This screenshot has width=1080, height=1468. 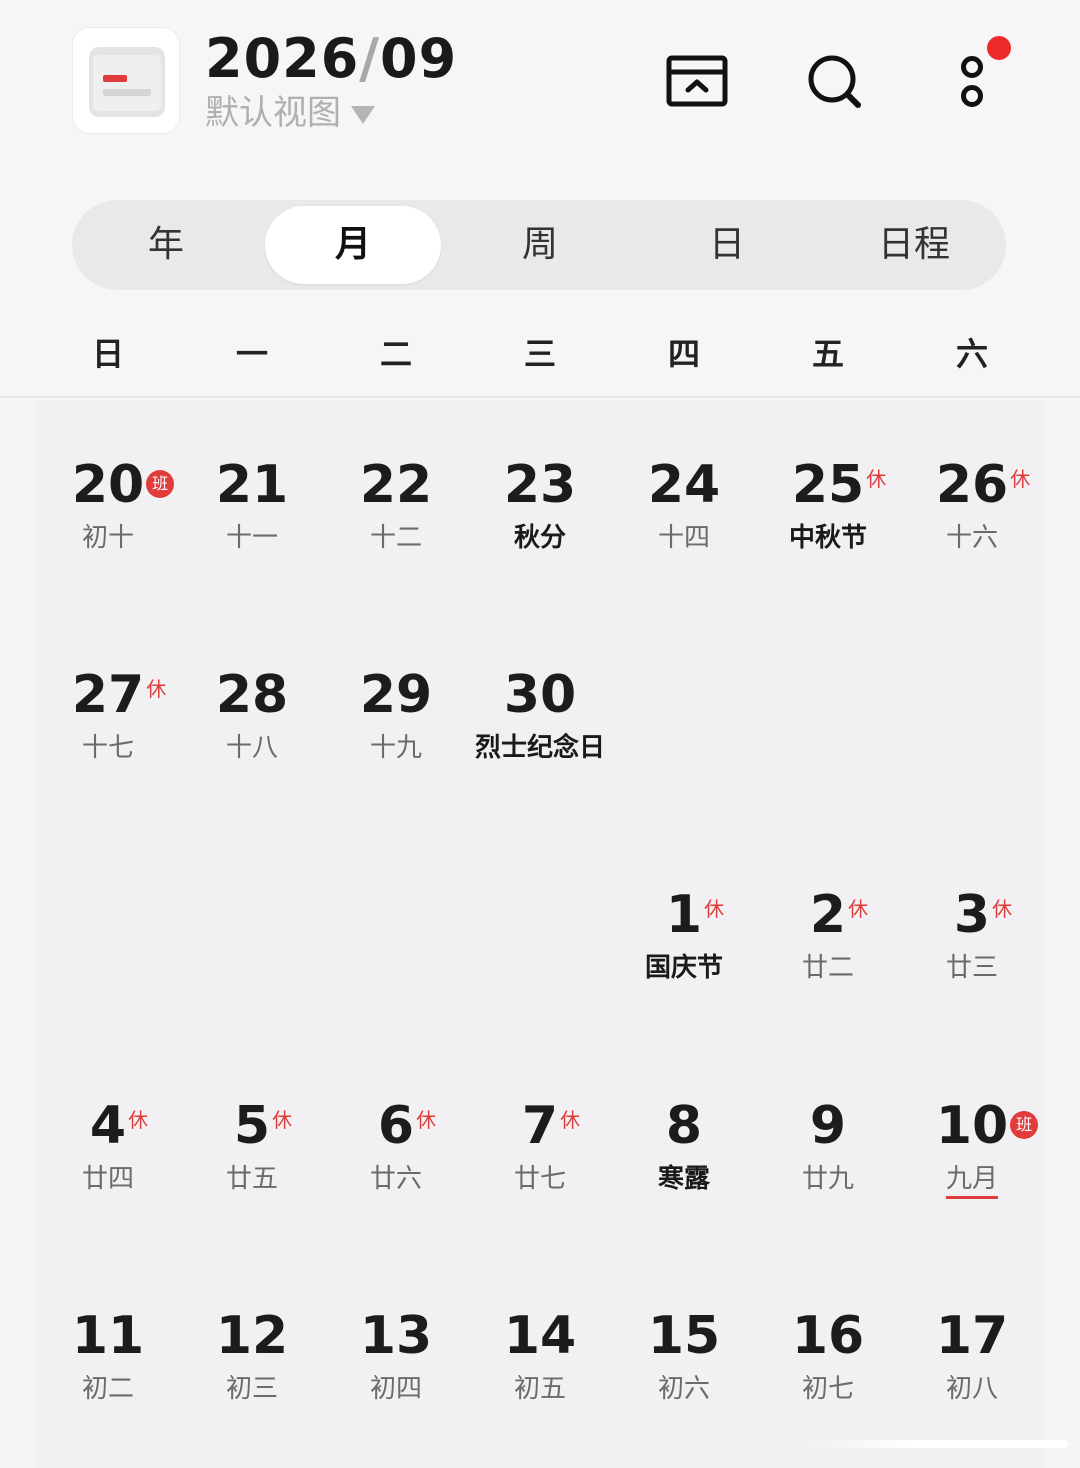 What do you see at coordinates (684, 1126) in the screenshot?
I see `day-number: 8` at bounding box center [684, 1126].